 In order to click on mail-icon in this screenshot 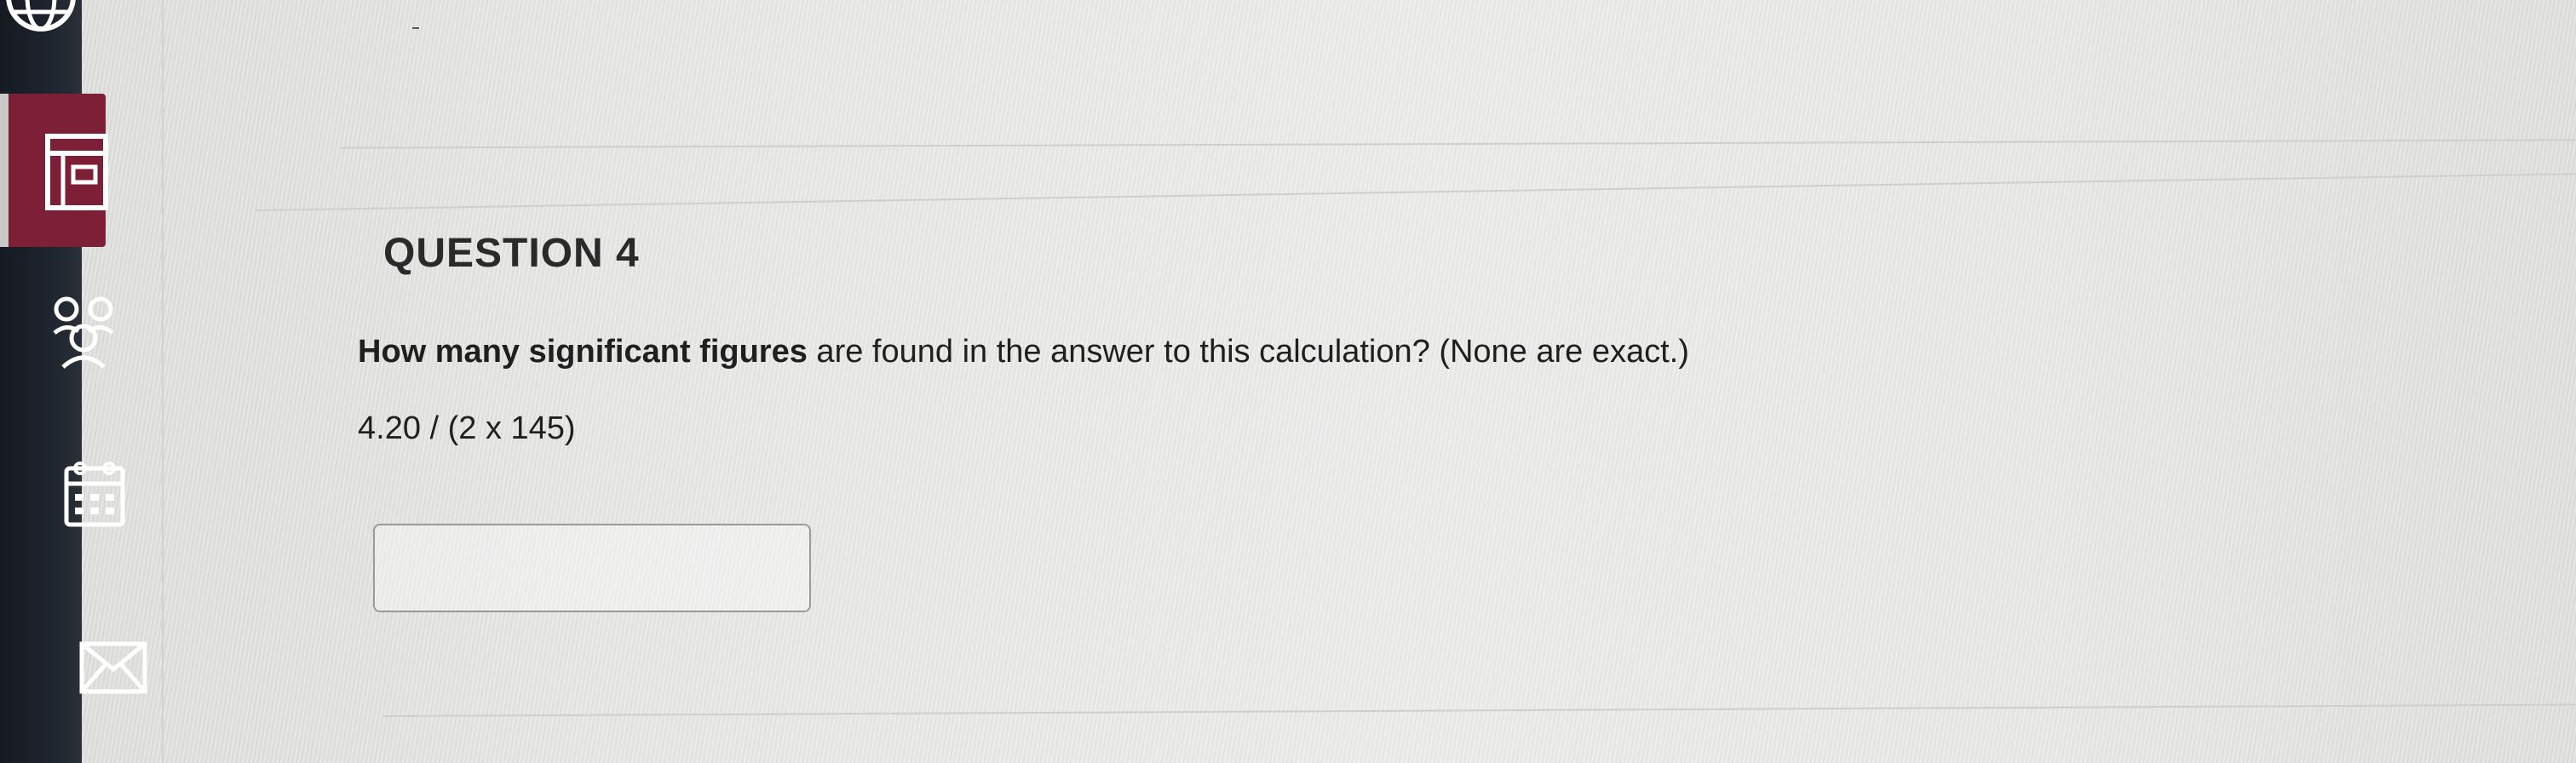, I will do `click(113, 668)`.